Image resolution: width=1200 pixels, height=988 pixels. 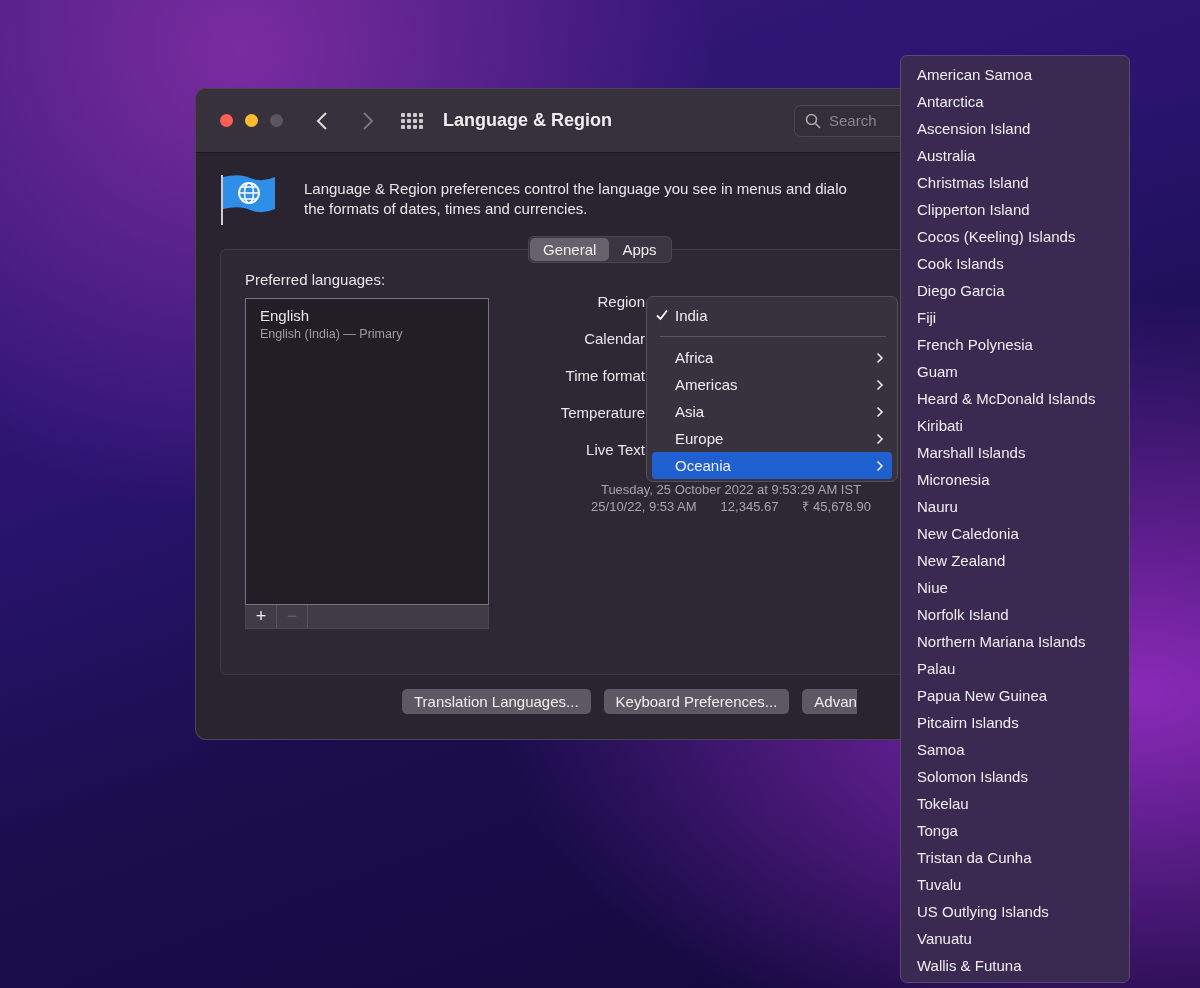 I want to click on language-item: English English (India) — Primary, so click(x=367, y=324).